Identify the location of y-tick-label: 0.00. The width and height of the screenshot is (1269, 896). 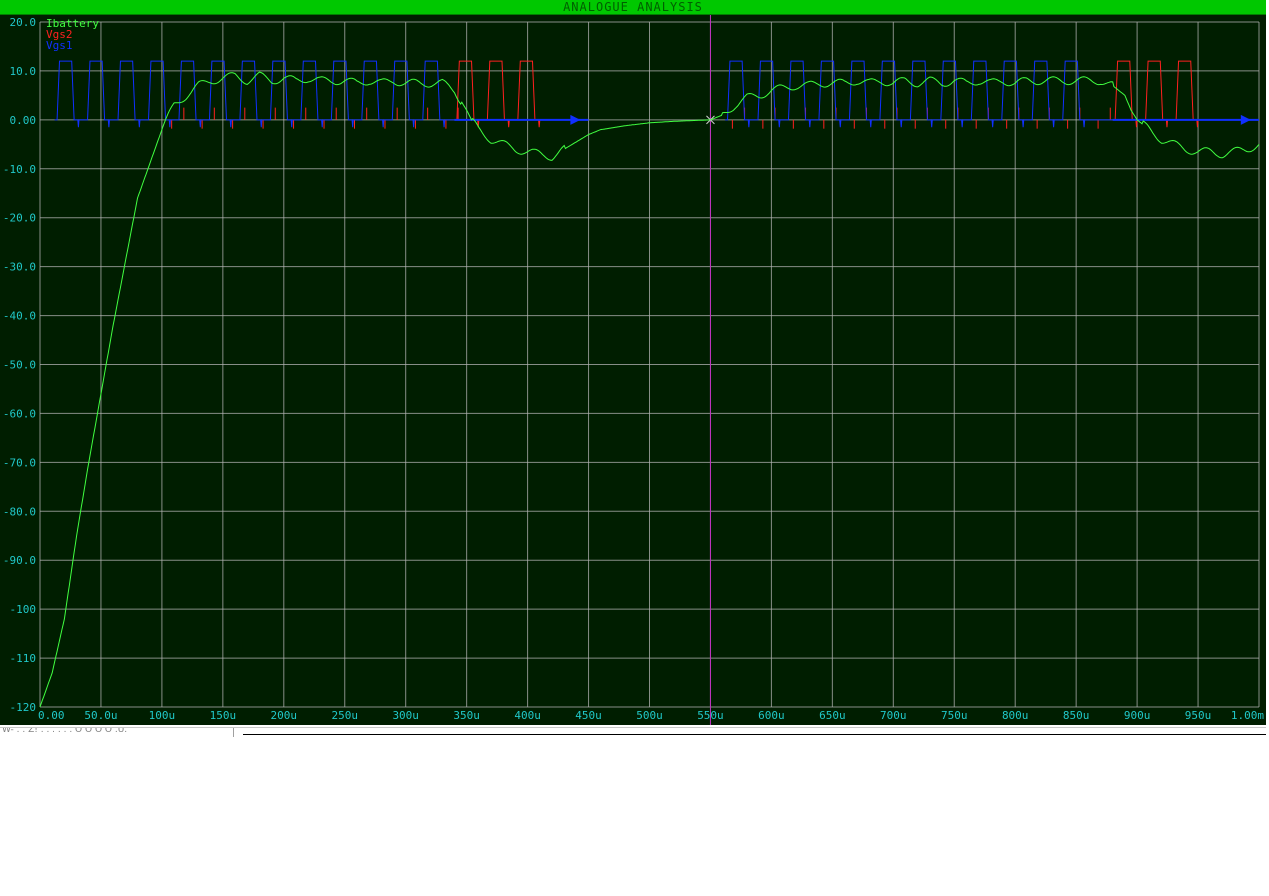
(23, 120).